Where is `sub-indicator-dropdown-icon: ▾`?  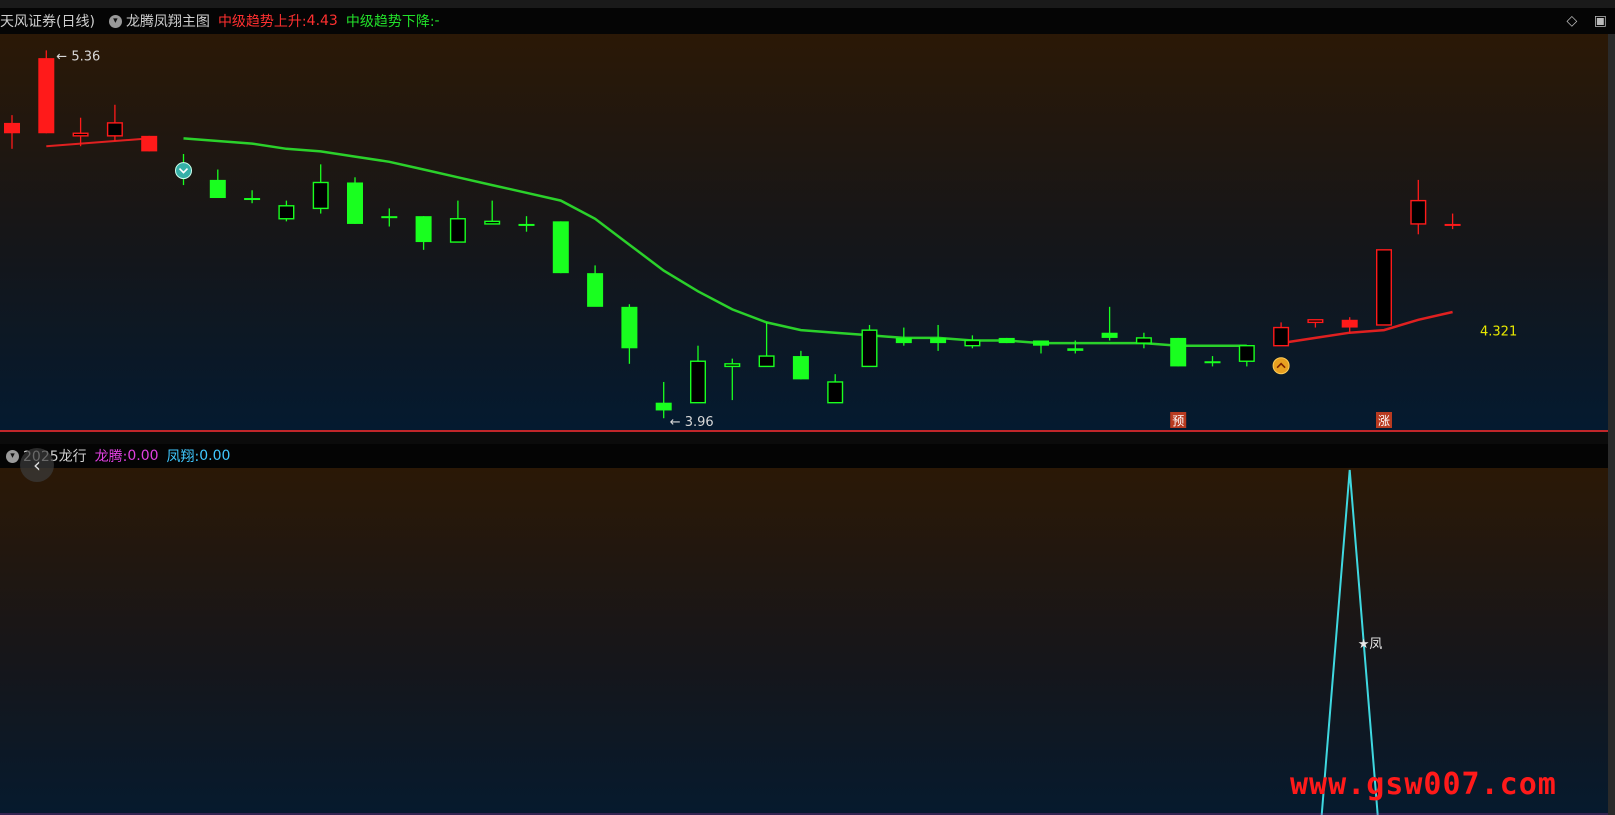 sub-indicator-dropdown-icon: ▾ is located at coordinates (12, 456).